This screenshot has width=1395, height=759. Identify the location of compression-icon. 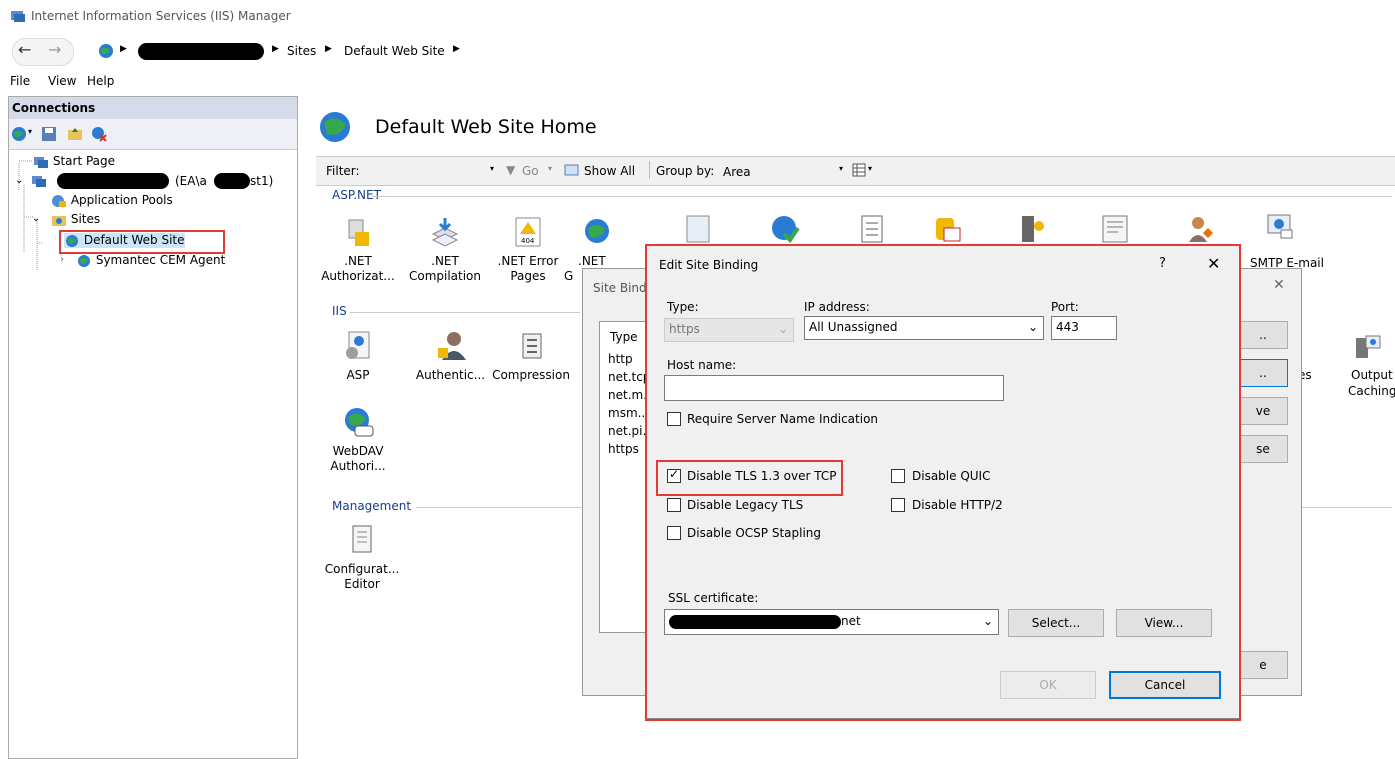
(532, 346).